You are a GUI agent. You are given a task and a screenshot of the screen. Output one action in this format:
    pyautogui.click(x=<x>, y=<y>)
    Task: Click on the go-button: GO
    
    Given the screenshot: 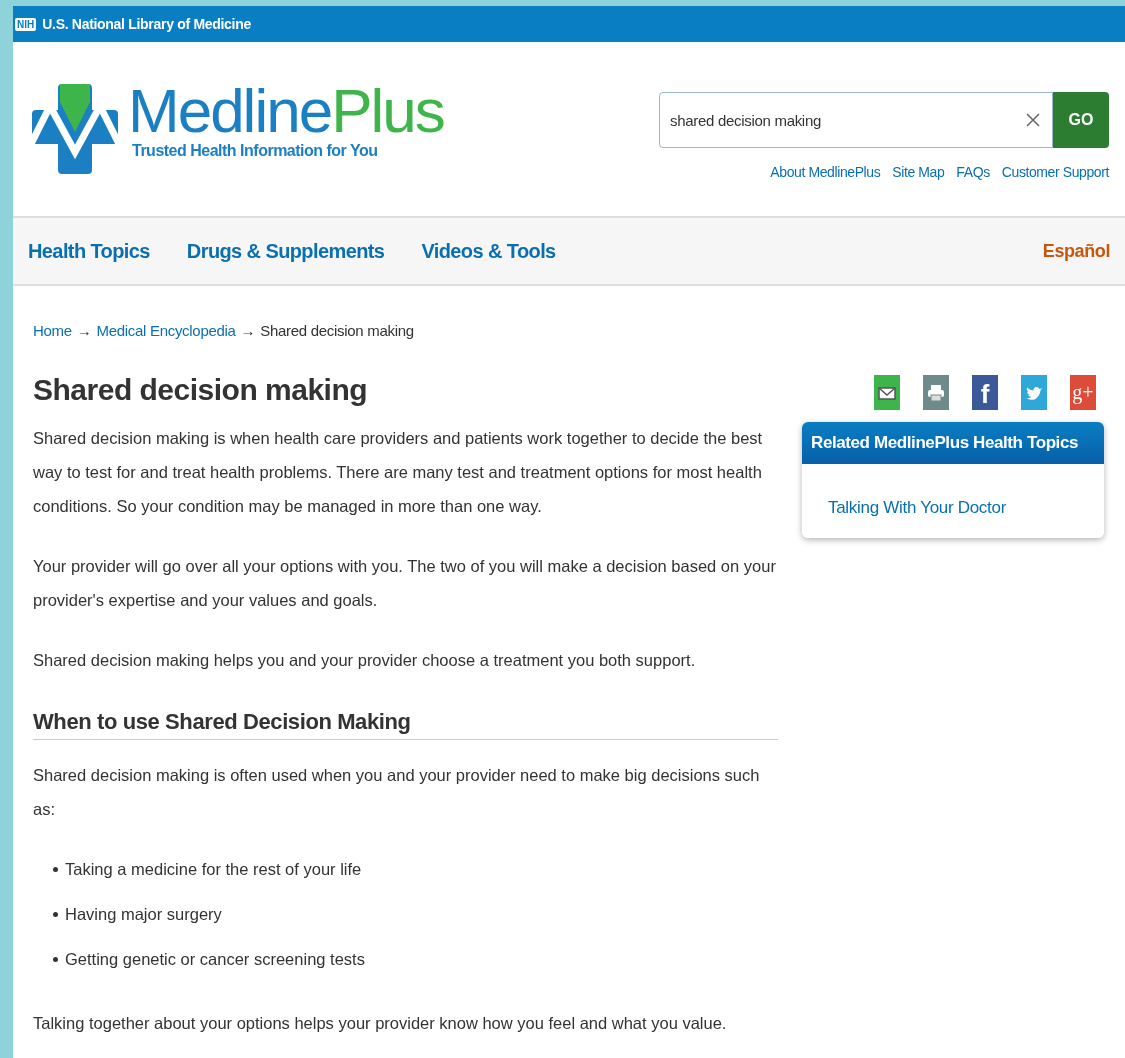 What is the action you would take?
    pyautogui.click(x=1081, y=120)
    